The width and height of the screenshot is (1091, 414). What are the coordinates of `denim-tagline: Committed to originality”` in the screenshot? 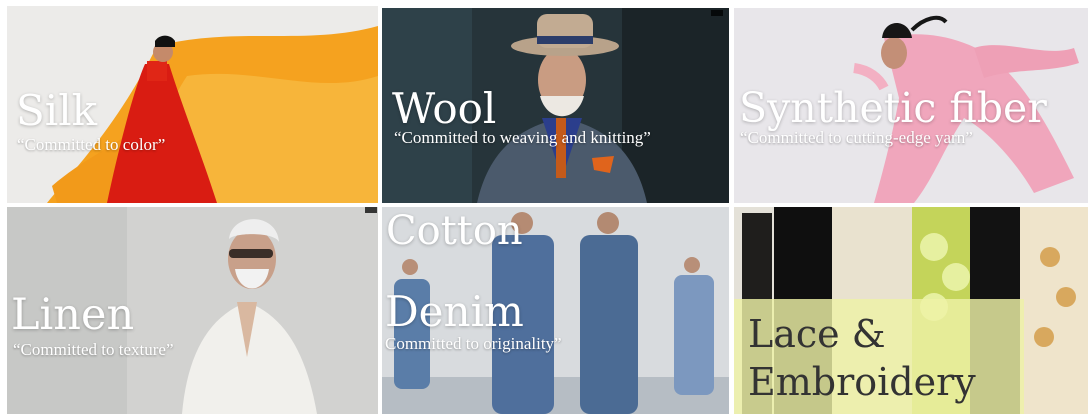 It's located at (473, 343).